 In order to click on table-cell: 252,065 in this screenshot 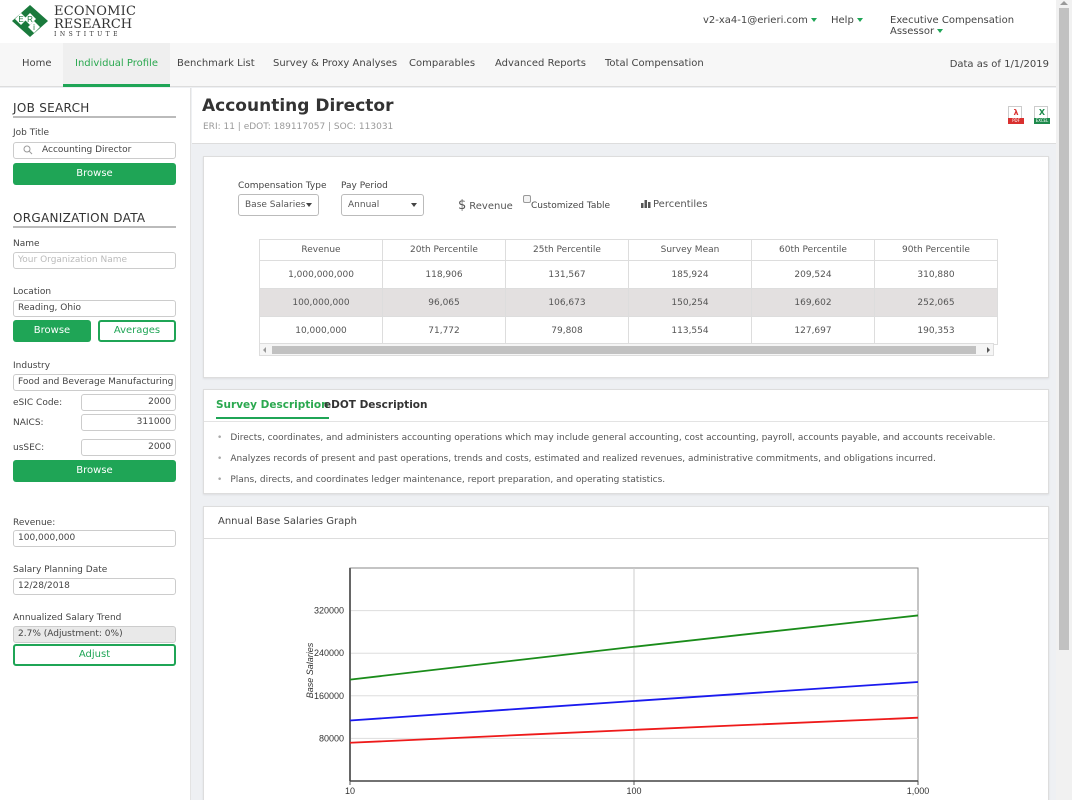, I will do `click(936, 302)`.